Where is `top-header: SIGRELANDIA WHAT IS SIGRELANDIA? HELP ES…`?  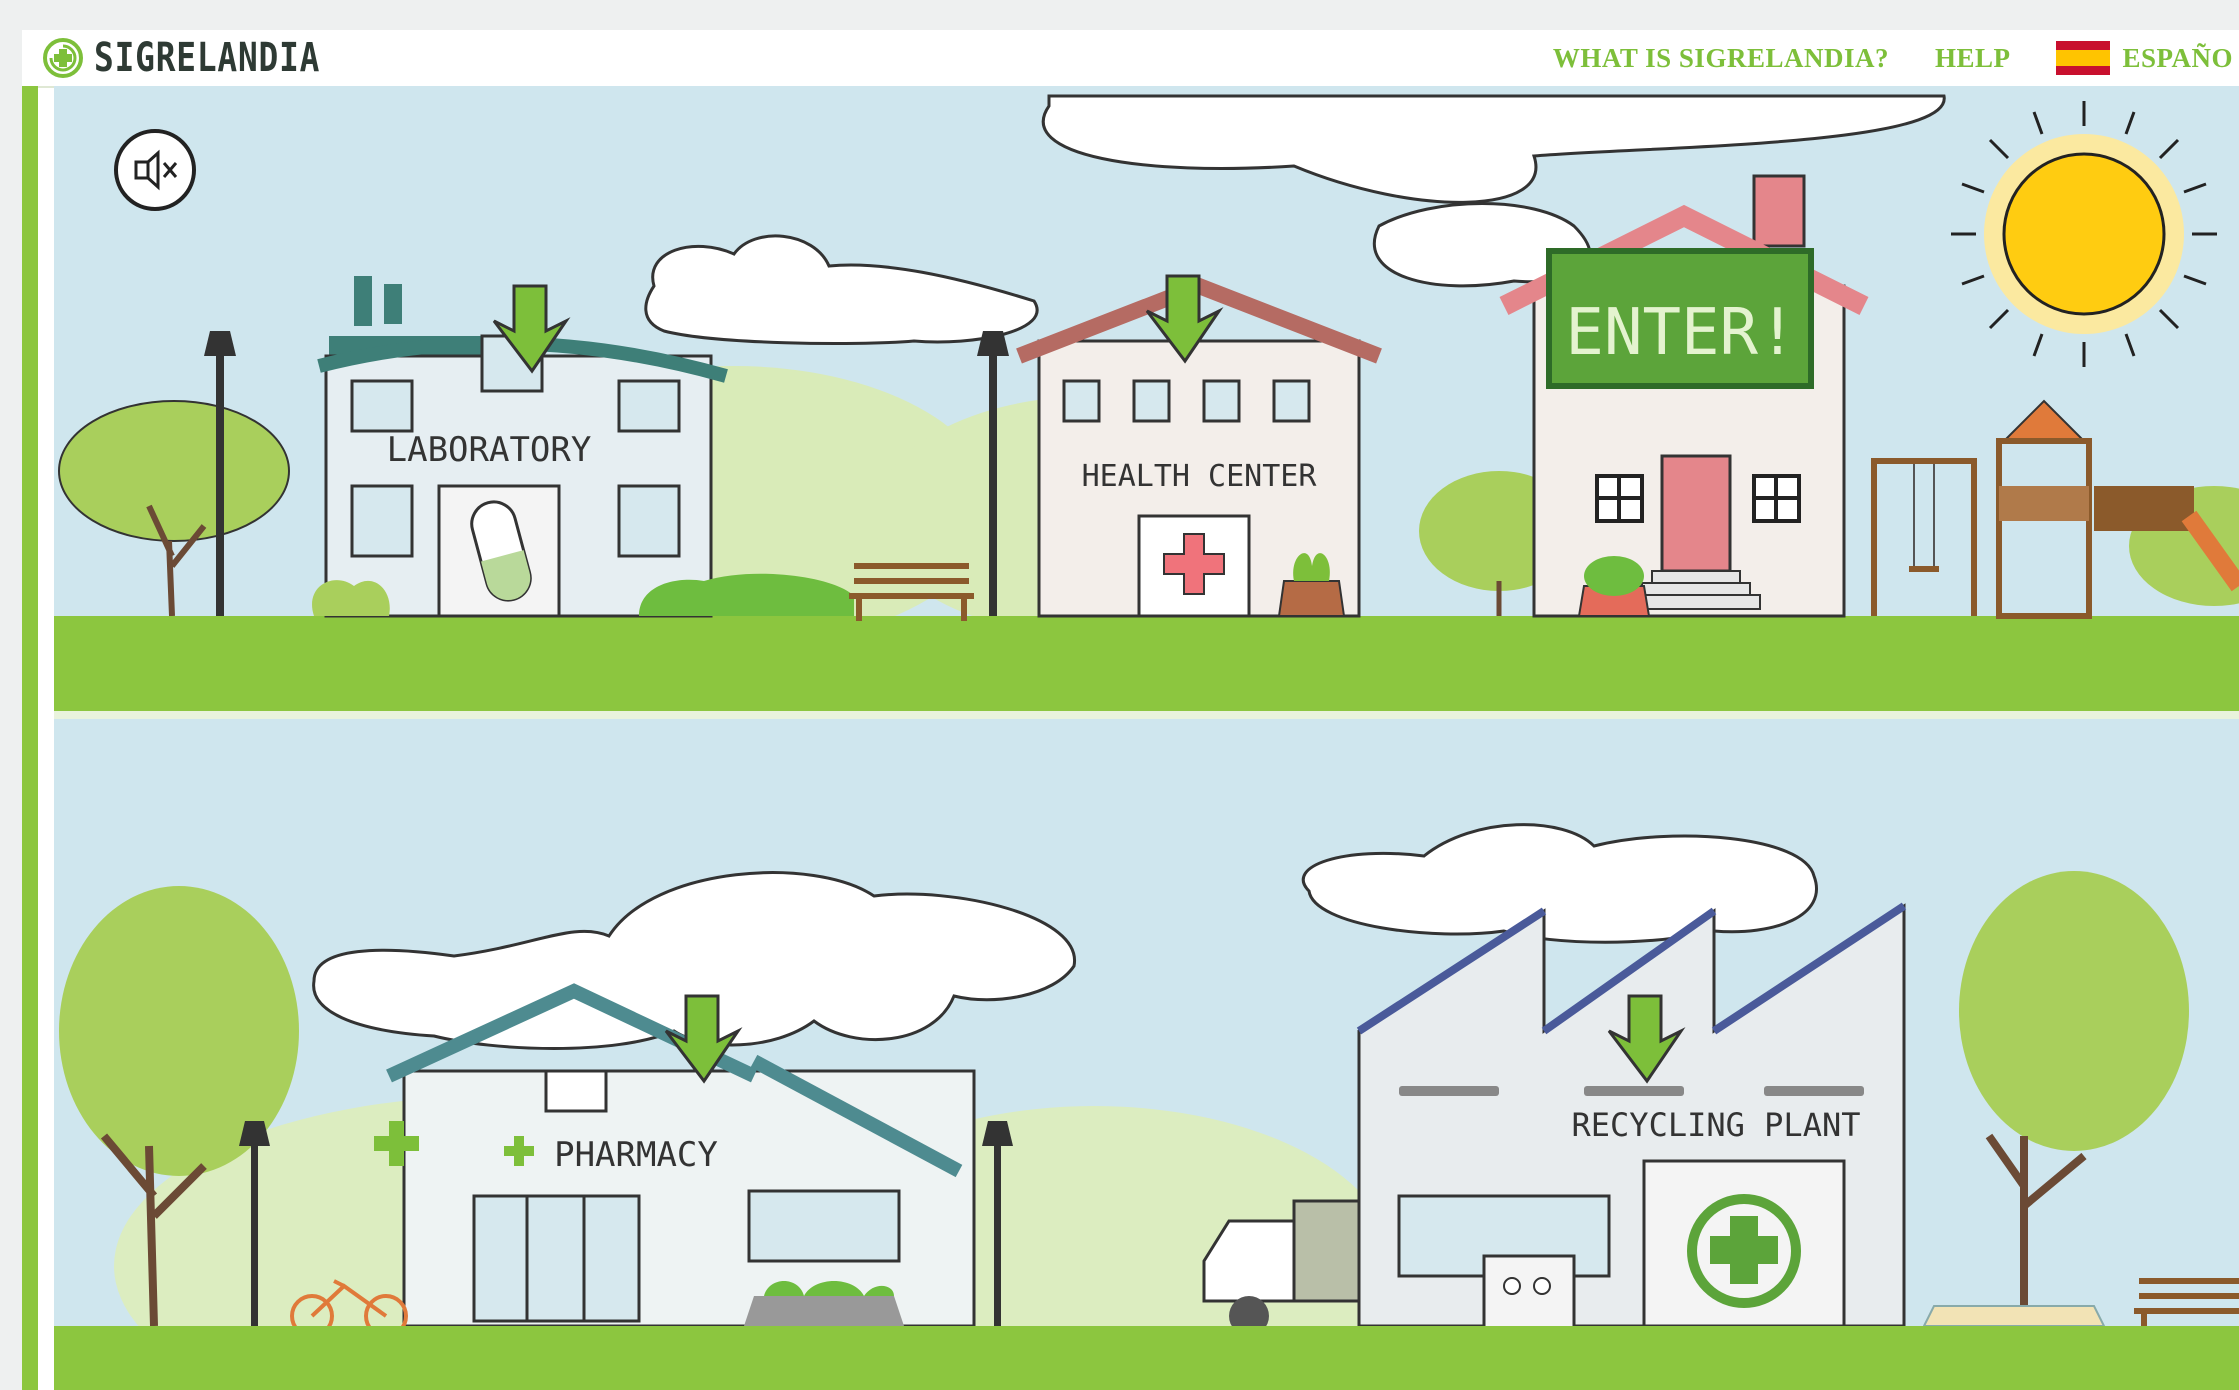 top-header: SIGRELANDIA WHAT IS SIGRELANDIA? HELP ES… is located at coordinates (1130, 59).